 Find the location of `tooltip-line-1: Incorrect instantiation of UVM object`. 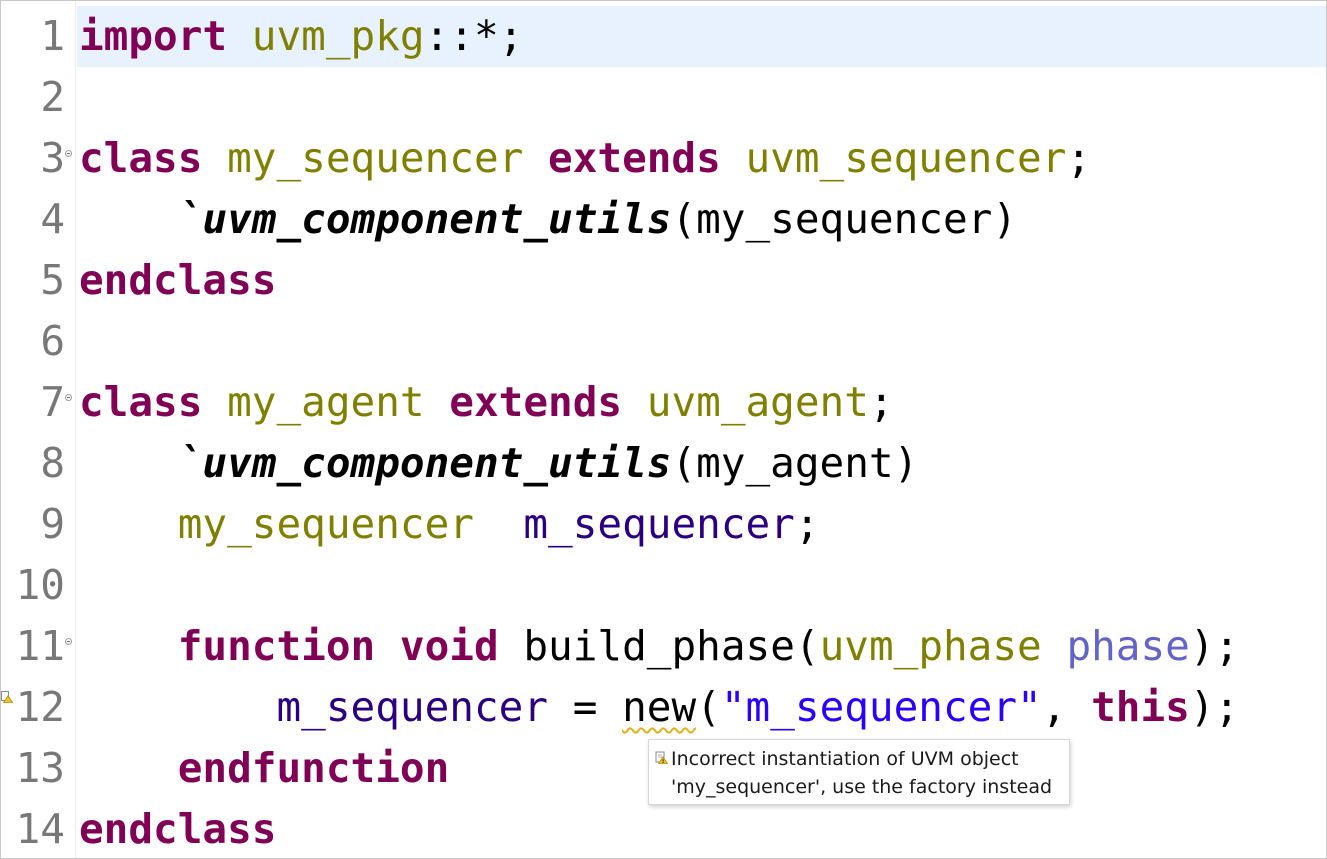

tooltip-line-1: Incorrect instantiation of UVM object is located at coordinates (845, 759).